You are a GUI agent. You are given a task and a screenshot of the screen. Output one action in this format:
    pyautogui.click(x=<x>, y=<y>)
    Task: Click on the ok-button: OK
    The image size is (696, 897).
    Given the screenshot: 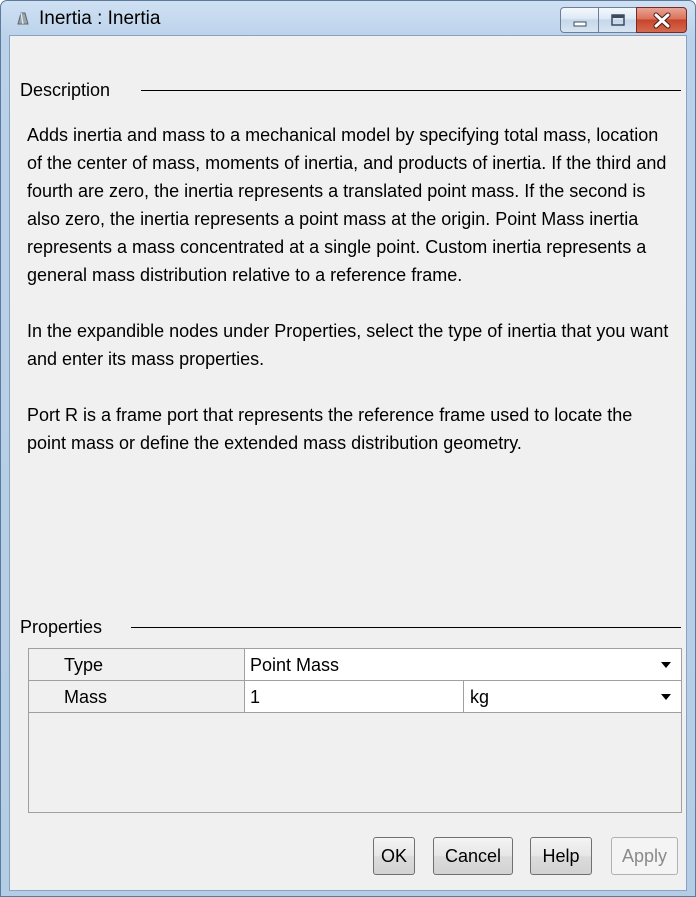 What is the action you would take?
    pyautogui.click(x=394, y=856)
    